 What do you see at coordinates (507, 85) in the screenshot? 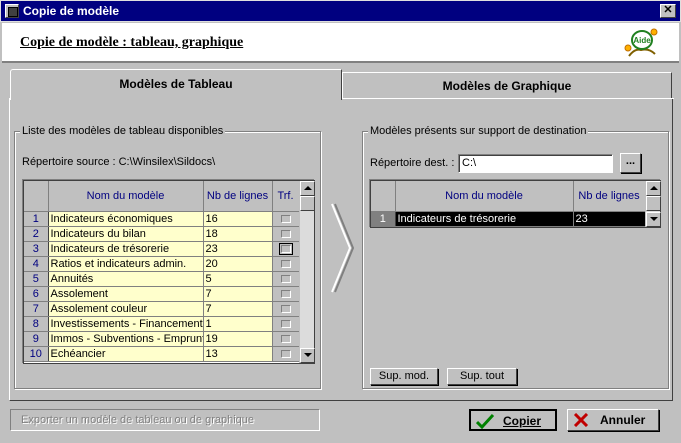
I see `tab-modeles-graphique: Modèles de Graphique` at bounding box center [507, 85].